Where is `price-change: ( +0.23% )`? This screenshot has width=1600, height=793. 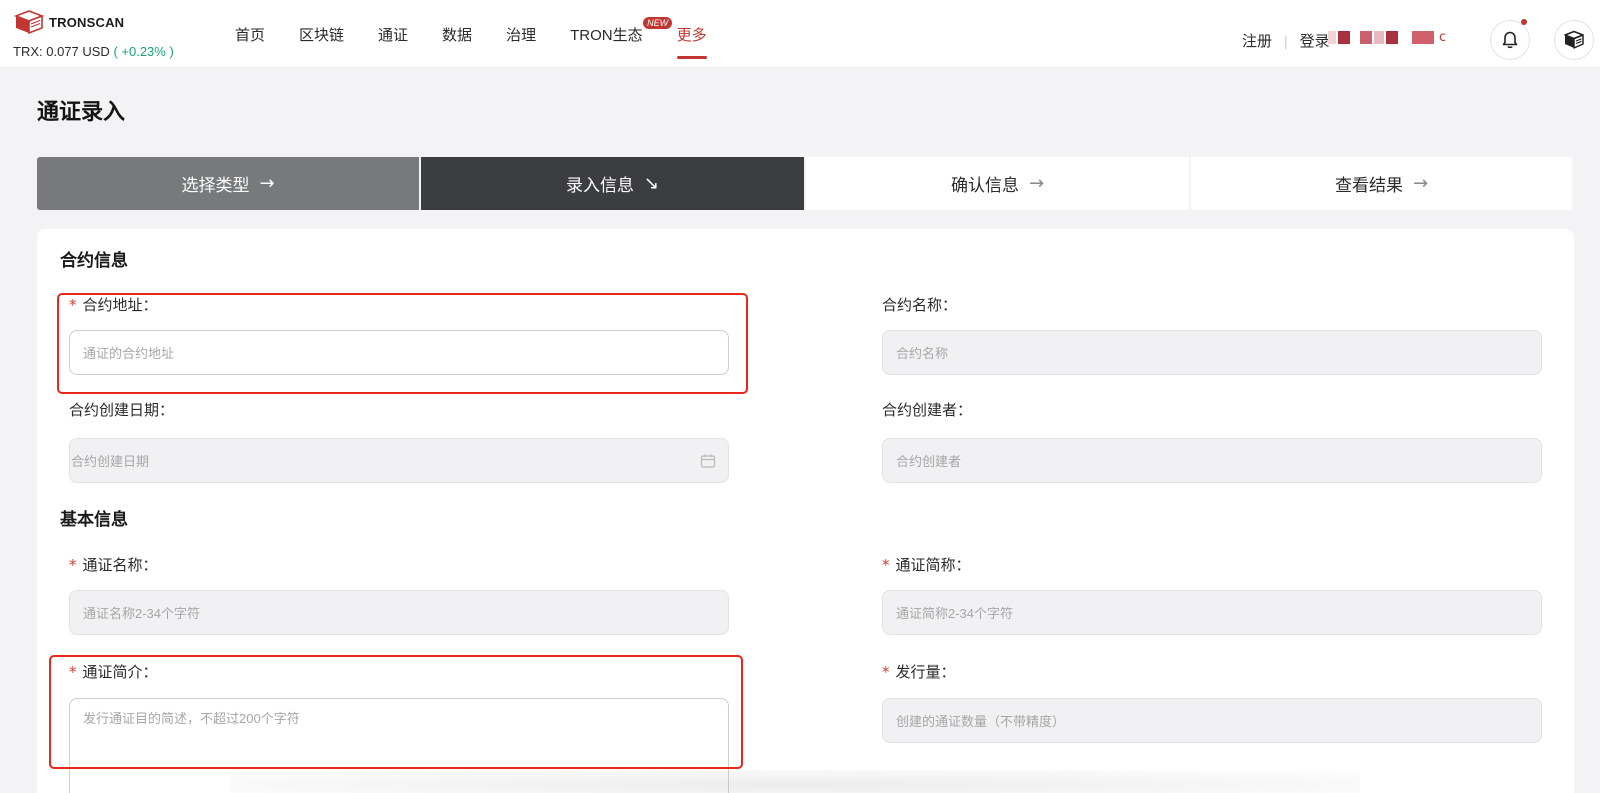
price-change: ( +0.23% ) is located at coordinates (143, 51).